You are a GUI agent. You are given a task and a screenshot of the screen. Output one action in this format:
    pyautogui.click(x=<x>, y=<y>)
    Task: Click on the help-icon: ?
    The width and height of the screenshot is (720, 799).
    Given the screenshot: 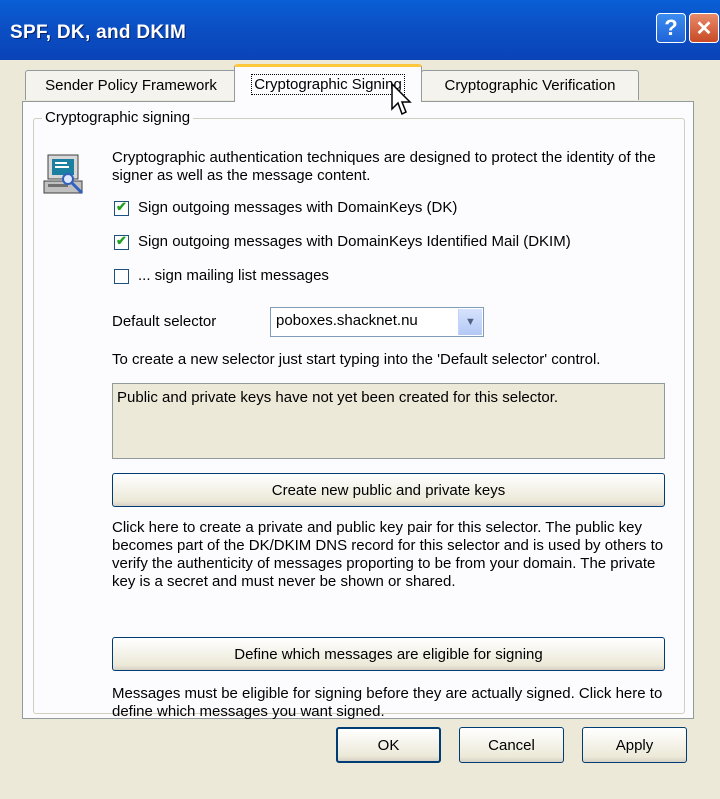 What is the action you would take?
    pyautogui.click(x=671, y=28)
    